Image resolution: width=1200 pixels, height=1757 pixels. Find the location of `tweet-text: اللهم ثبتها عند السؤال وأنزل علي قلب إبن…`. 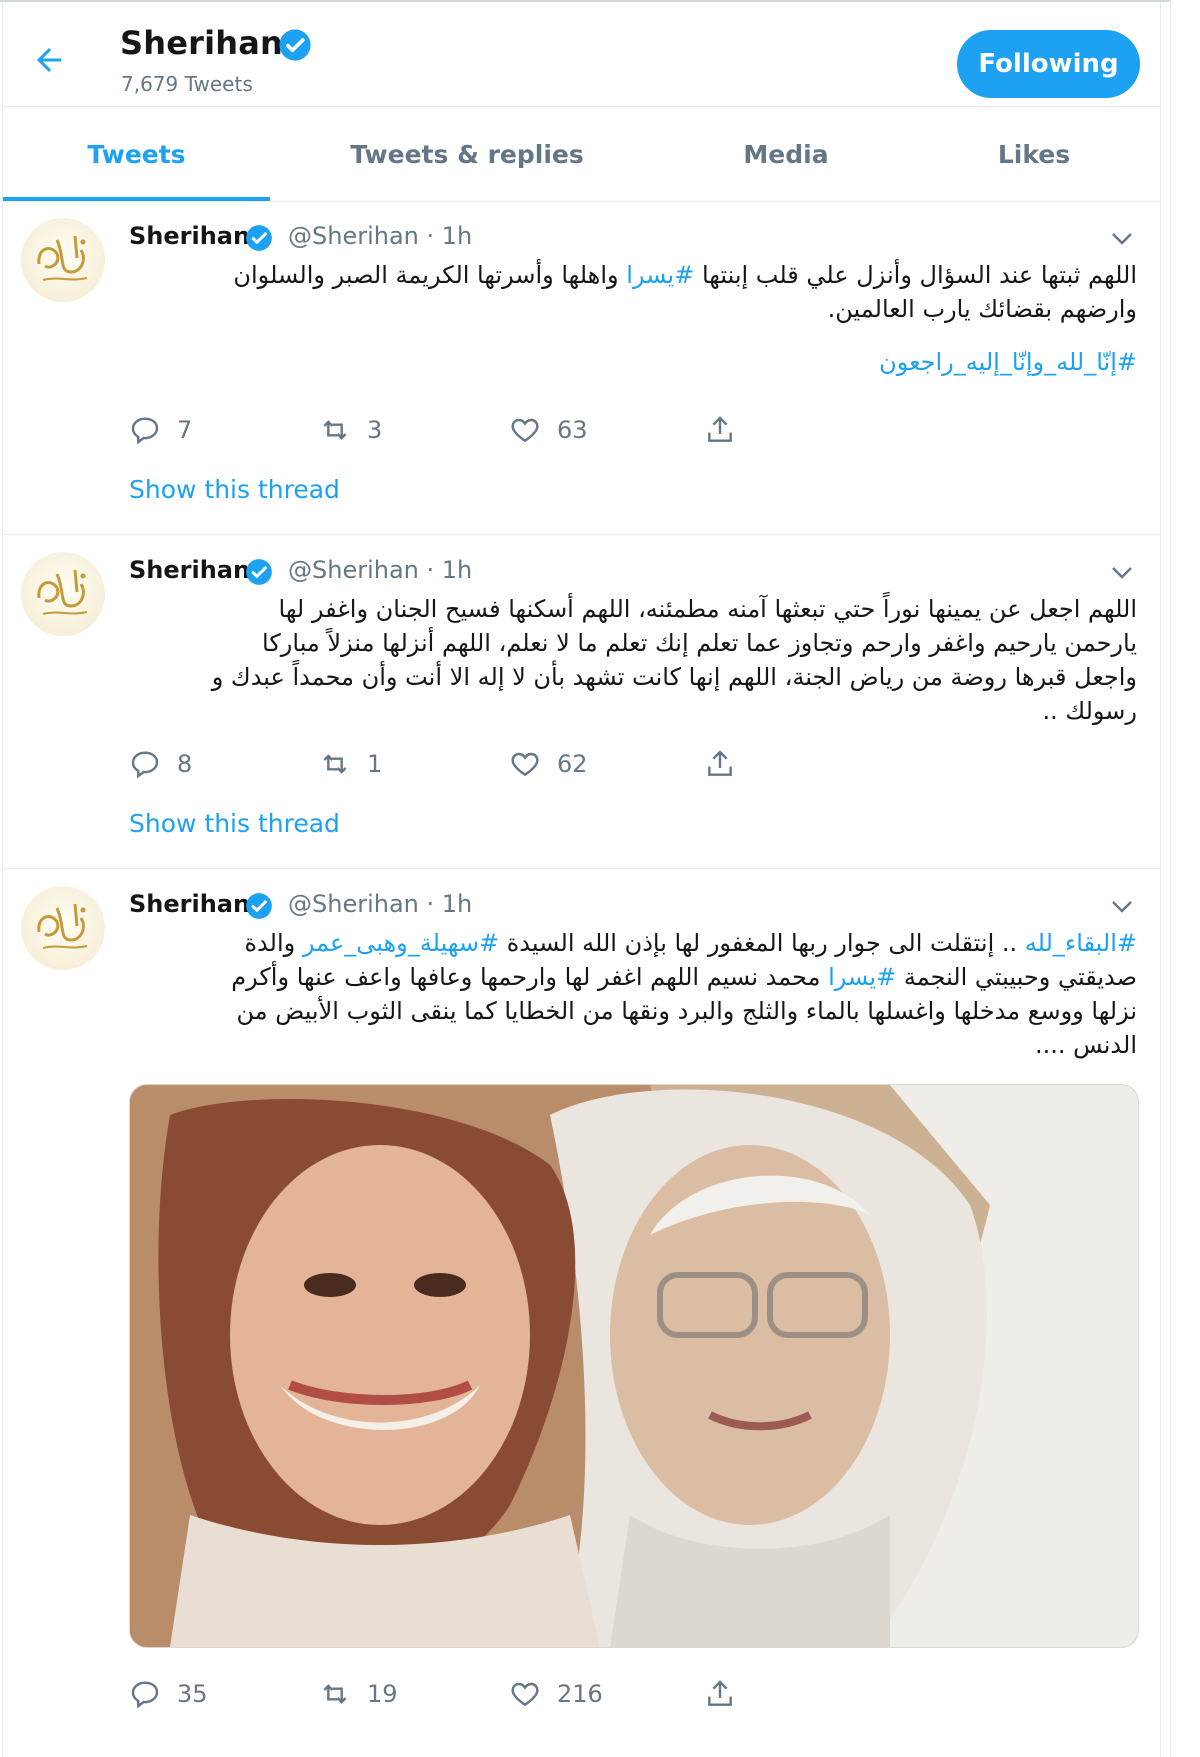

tweet-text: اللهم ثبتها عند السؤال وأنزل علي قلب إبن… is located at coordinates (633, 292).